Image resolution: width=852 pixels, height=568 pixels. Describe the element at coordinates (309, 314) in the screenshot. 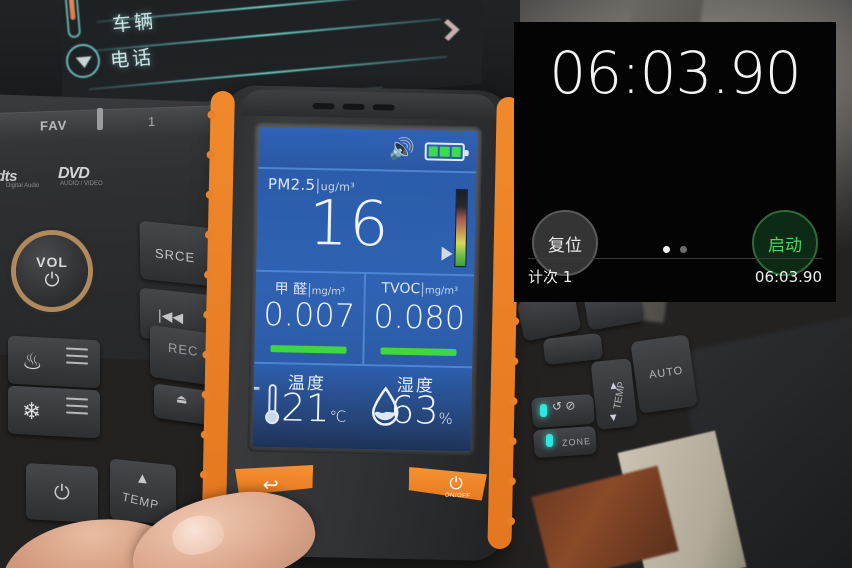

I see `hcho-value: 0.007` at that location.